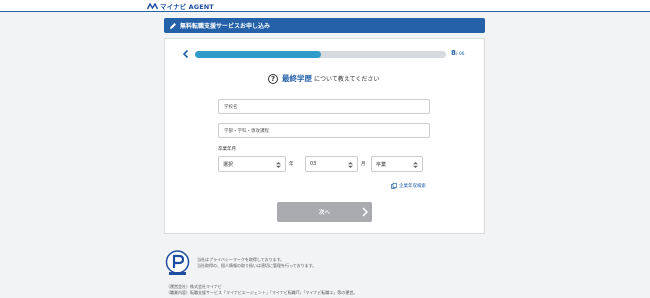 Image resolution: width=650 pixels, height=298 pixels. I want to click on form-header: 無料転職支援サービスお申し込み, so click(324, 25).